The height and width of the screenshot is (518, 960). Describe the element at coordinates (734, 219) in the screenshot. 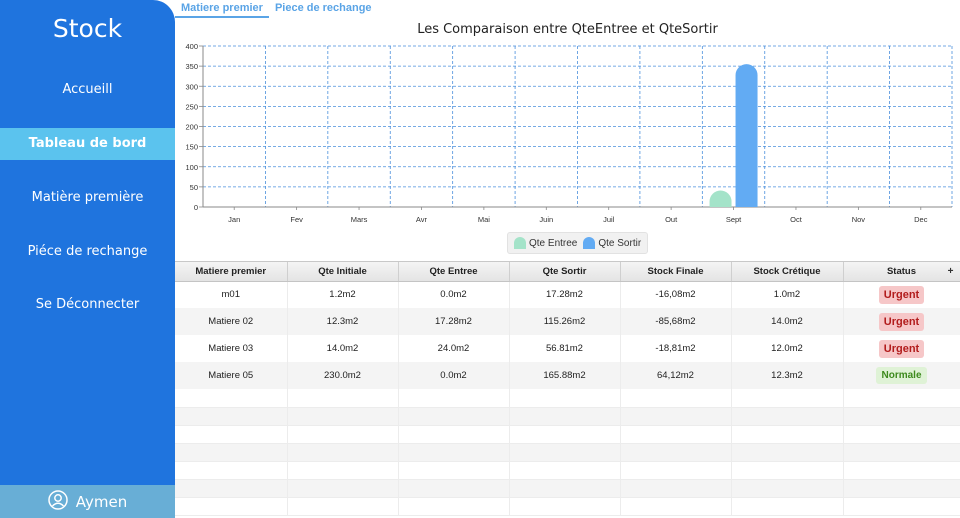

I see `x-tick-label: Sept` at that location.